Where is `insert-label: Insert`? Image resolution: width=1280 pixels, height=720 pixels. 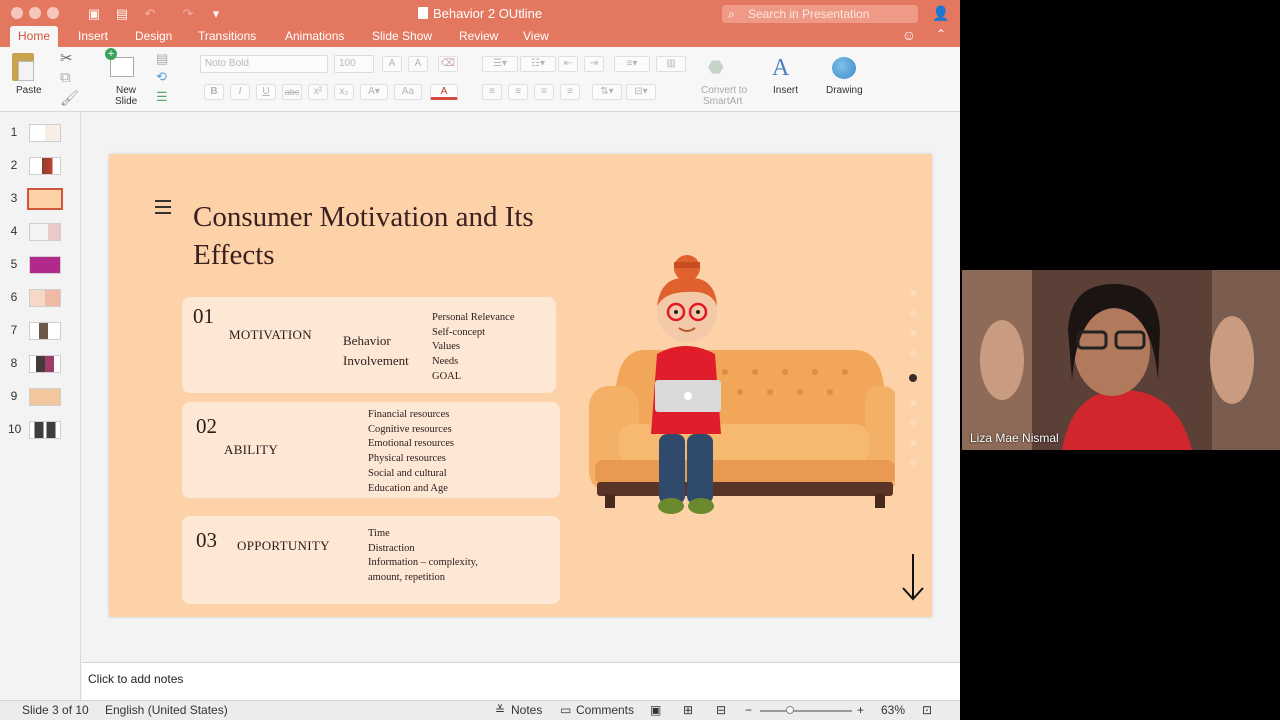
insert-label: Insert is located at coordinates (785, 90).